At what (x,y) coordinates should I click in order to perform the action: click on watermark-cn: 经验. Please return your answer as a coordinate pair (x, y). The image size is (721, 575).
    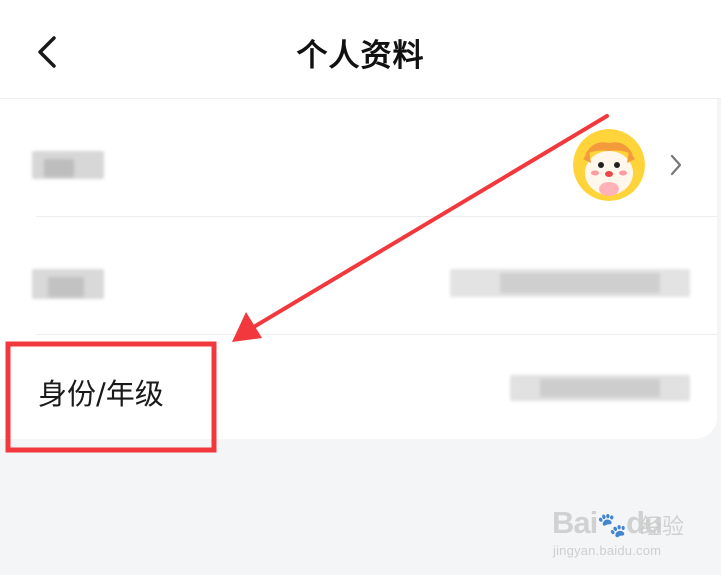
    Looking at the image, I should click on (662, 527).